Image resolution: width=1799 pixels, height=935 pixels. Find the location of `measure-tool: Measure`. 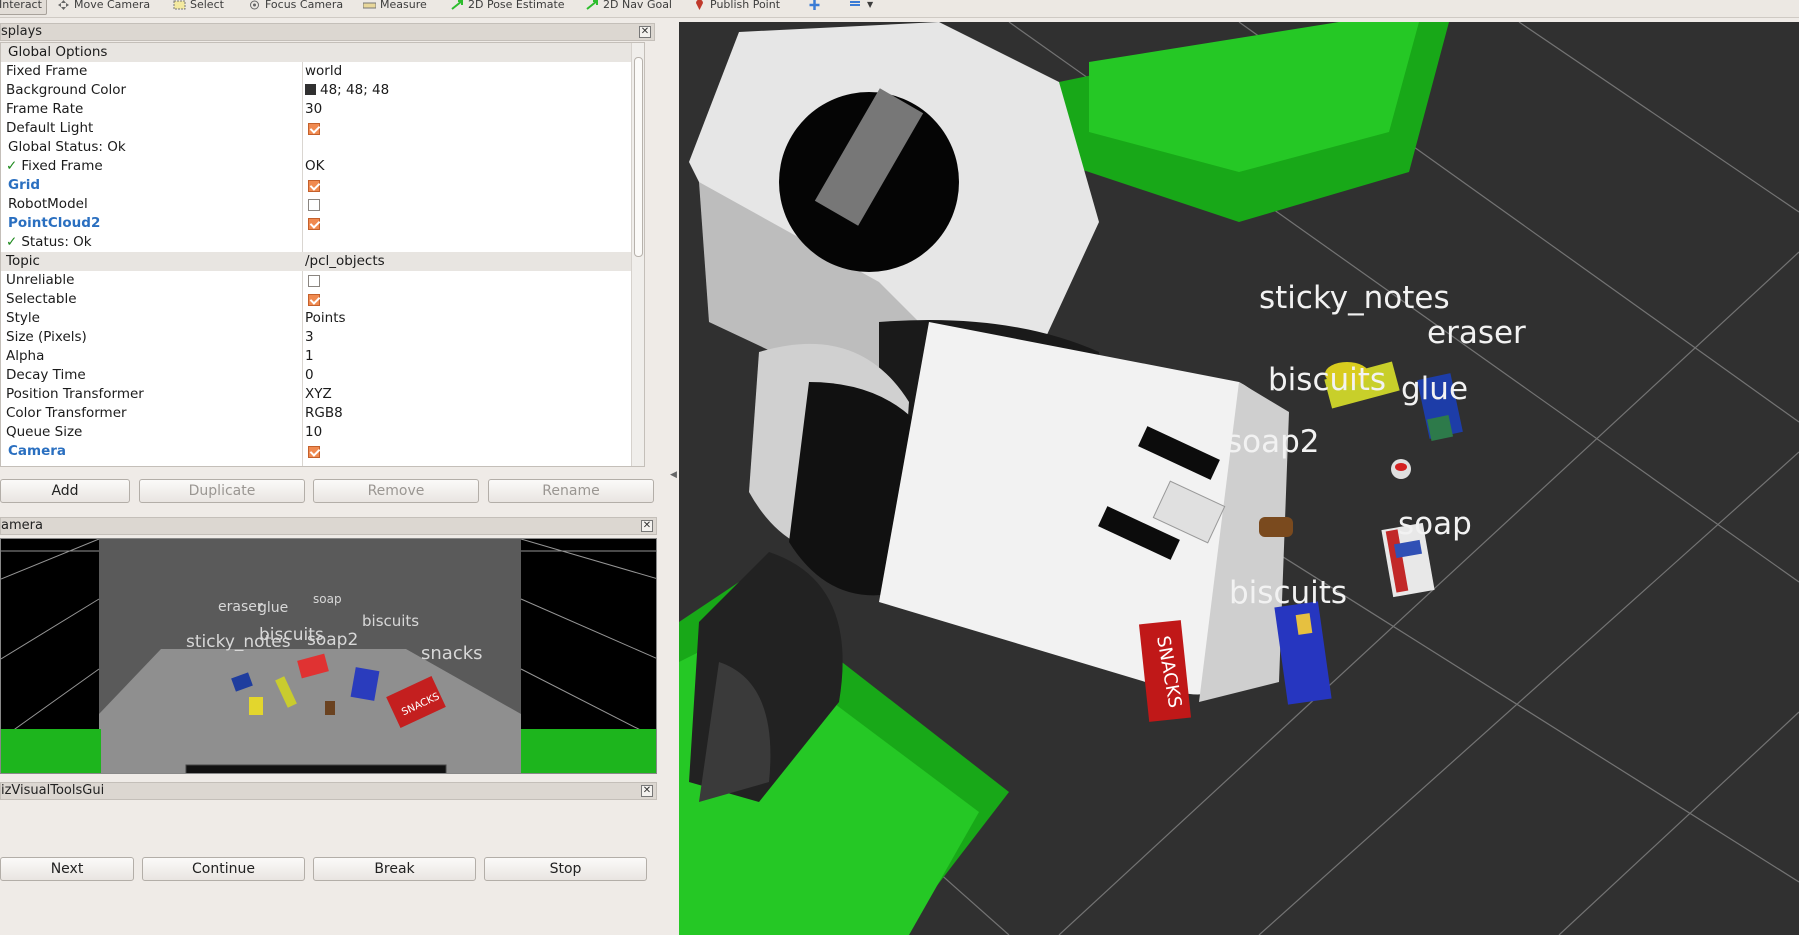

measure-tool: Measure is located at coordinates (395, 7).